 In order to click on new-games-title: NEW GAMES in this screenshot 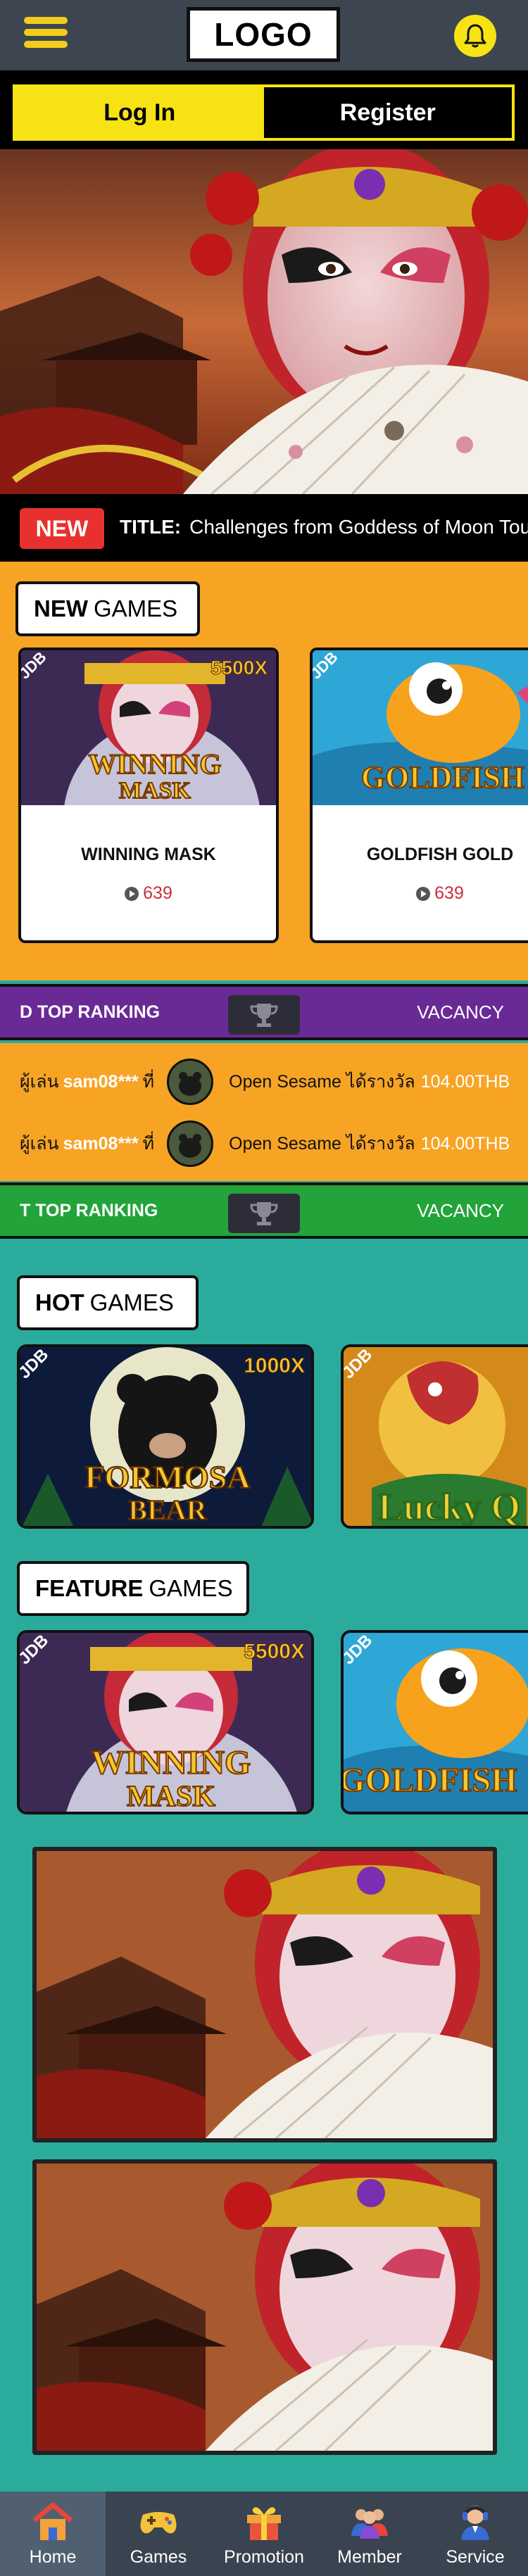, I will do `click(107, 608)`.